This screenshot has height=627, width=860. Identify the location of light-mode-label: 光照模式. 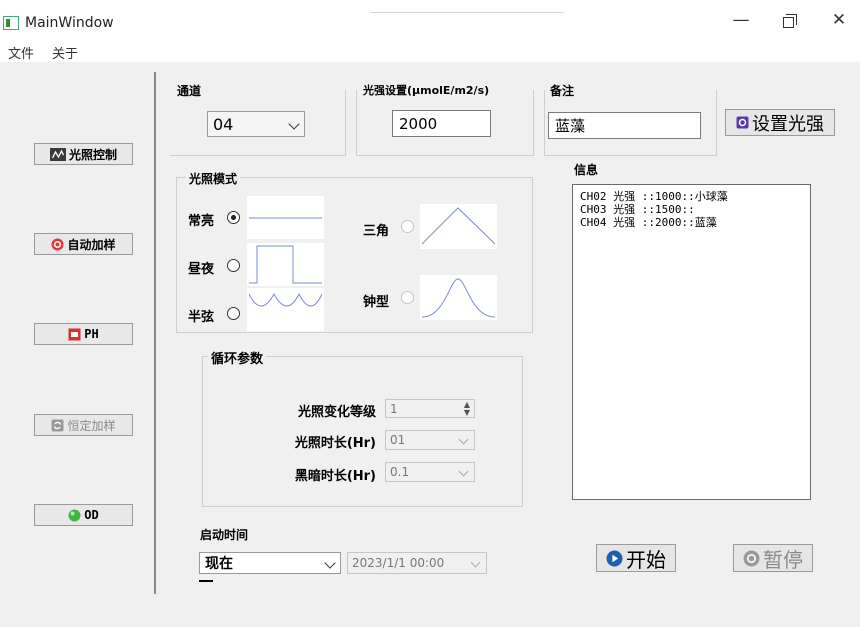
(213, 178).